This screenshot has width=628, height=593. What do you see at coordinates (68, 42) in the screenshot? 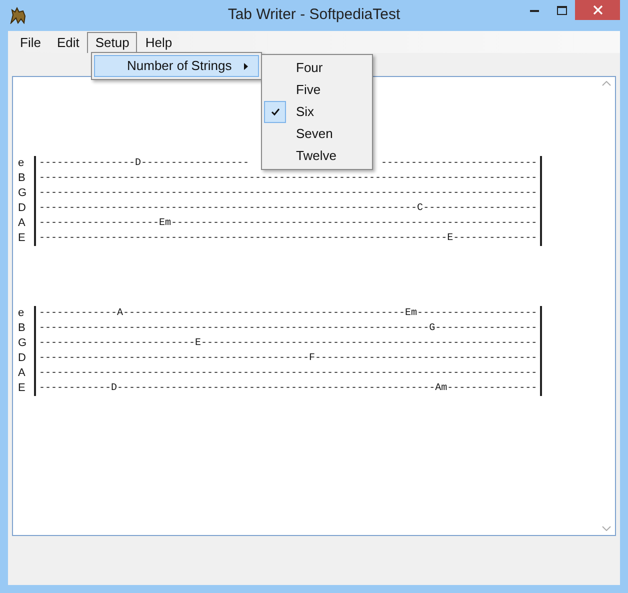
I see `menu-item: Edit` at bounding box center [68, 42].